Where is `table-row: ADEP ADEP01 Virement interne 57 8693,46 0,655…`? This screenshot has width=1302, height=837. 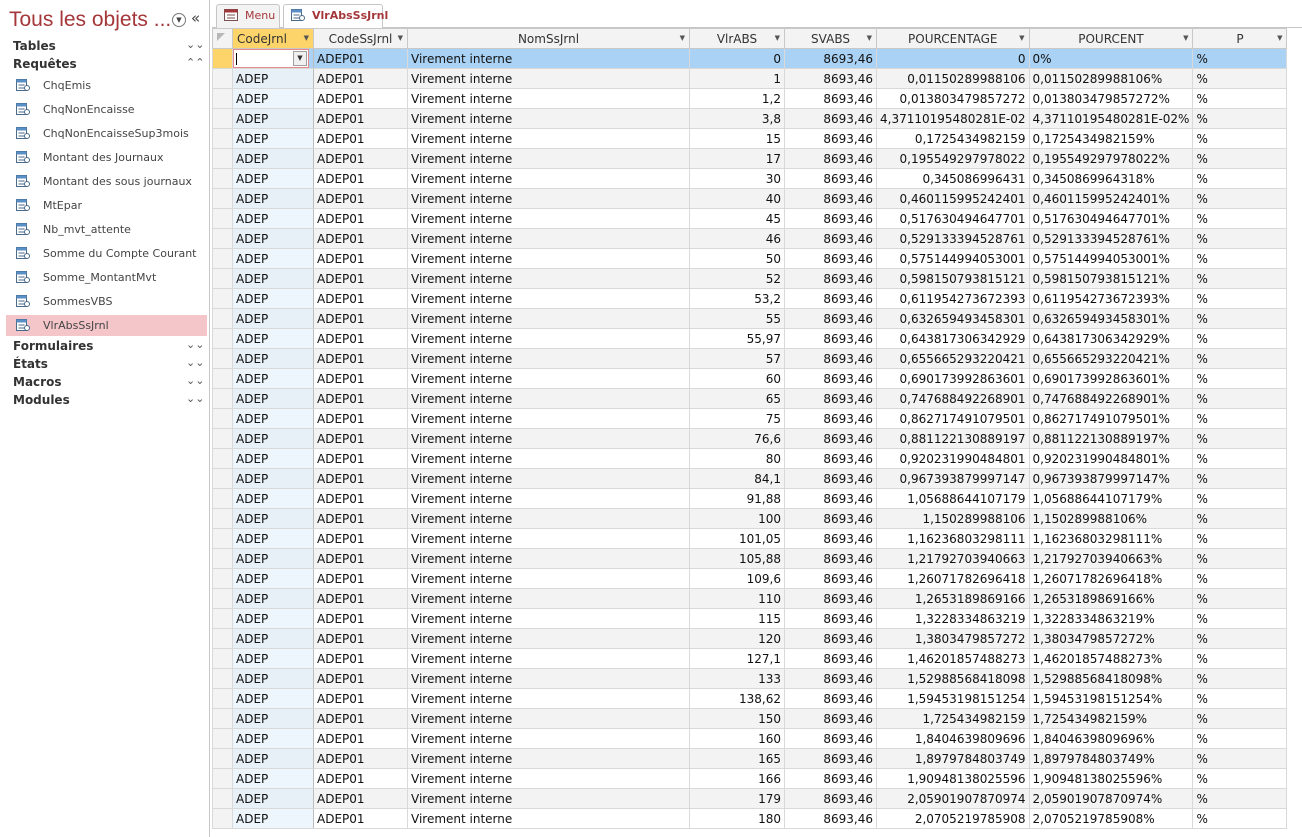
table-row: ADEP ADEP01 Virement interne 57 8693,46 0,655… is located at coordinates (750, 358).